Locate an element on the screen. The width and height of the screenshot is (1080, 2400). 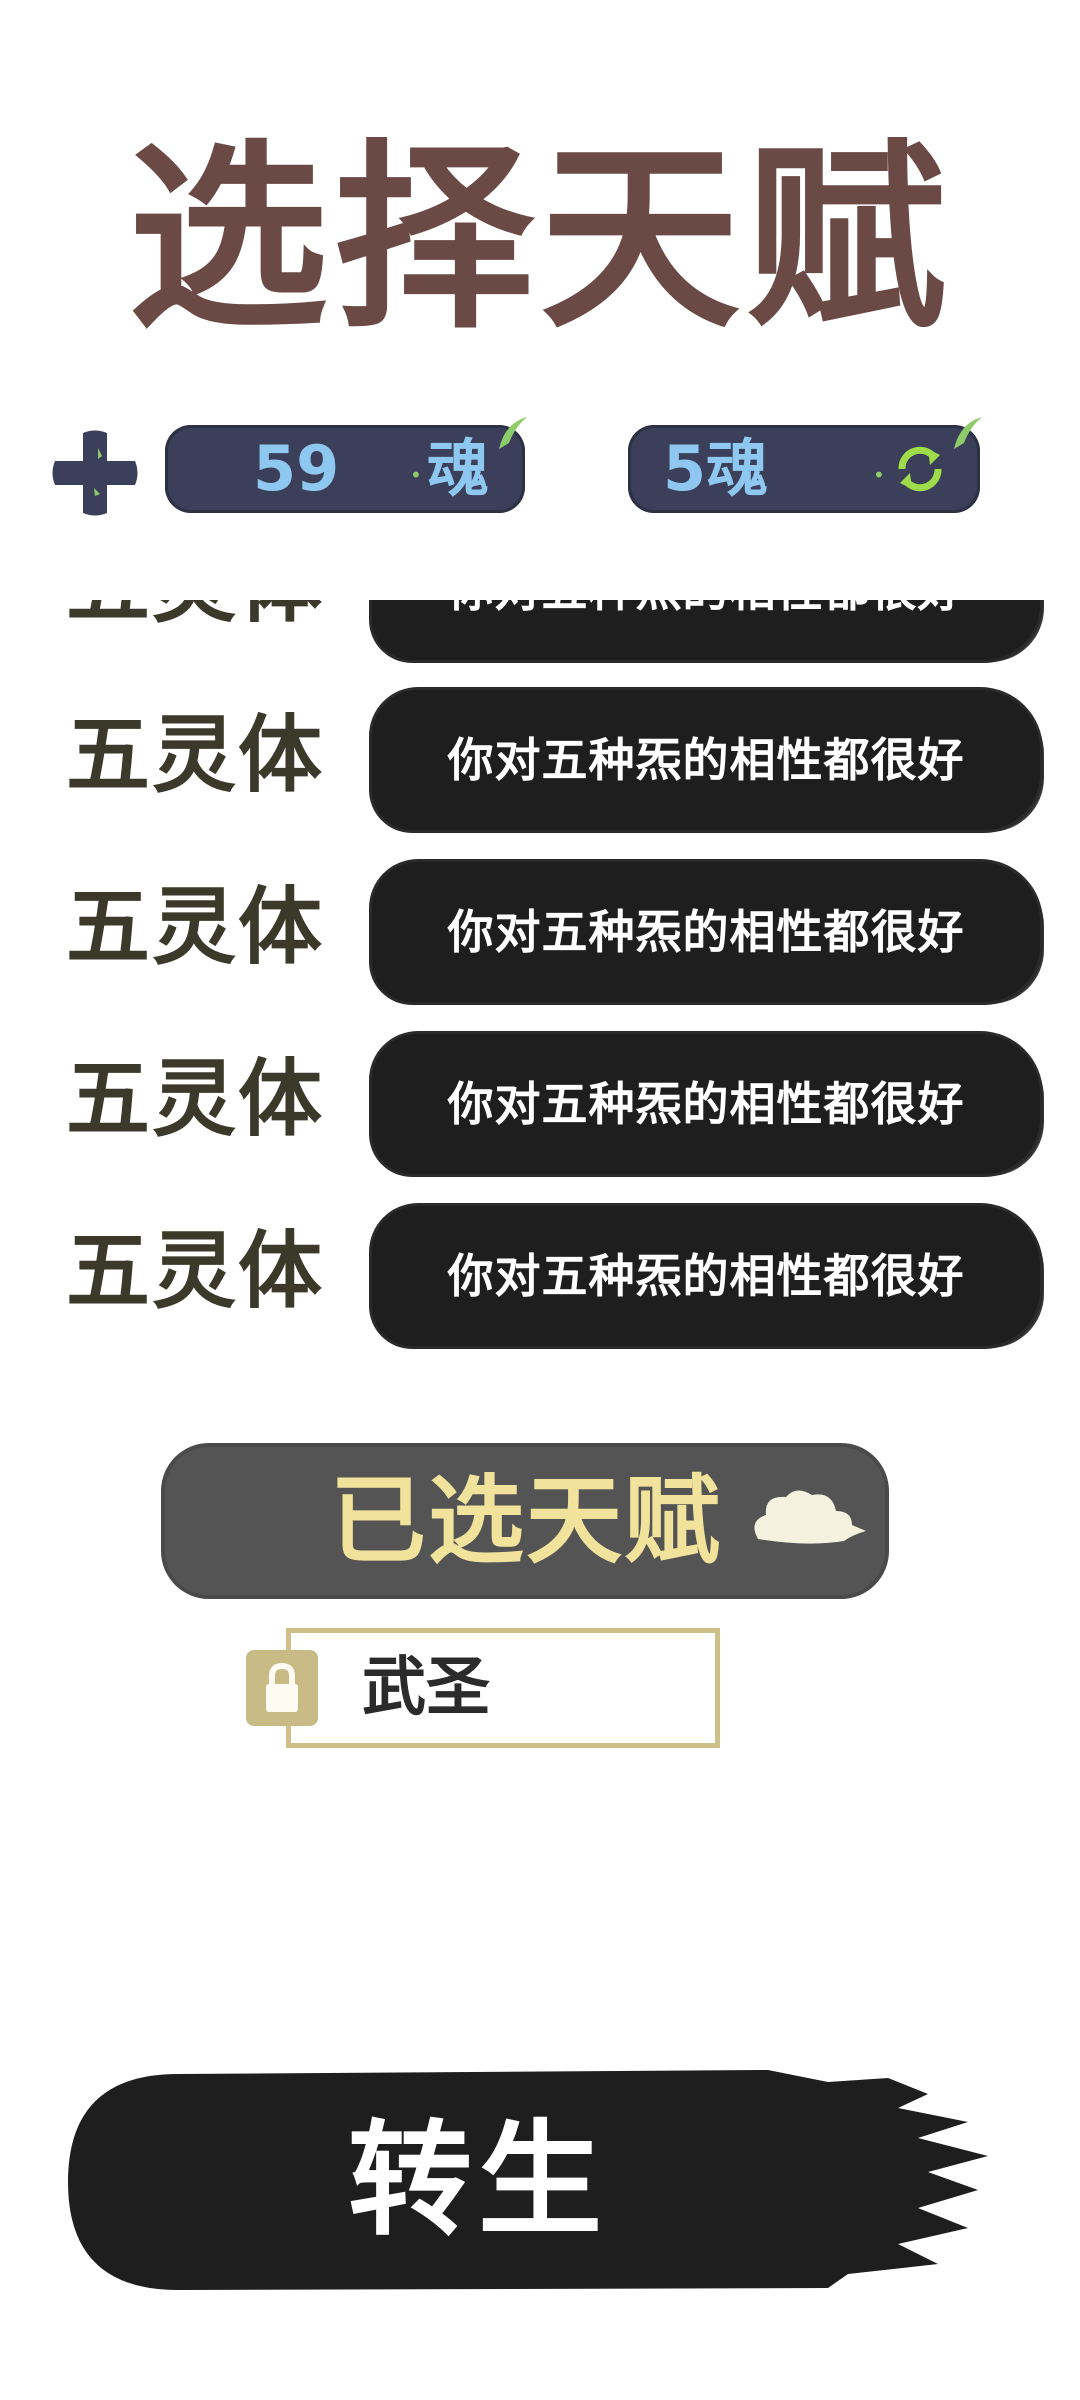
soul-count: 59 is located at coordinates (296, 468).